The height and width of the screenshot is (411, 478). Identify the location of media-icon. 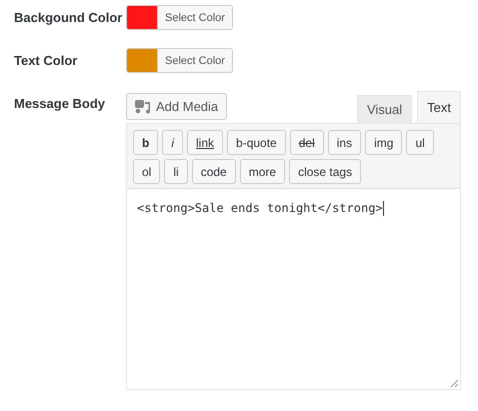
(143, 106).